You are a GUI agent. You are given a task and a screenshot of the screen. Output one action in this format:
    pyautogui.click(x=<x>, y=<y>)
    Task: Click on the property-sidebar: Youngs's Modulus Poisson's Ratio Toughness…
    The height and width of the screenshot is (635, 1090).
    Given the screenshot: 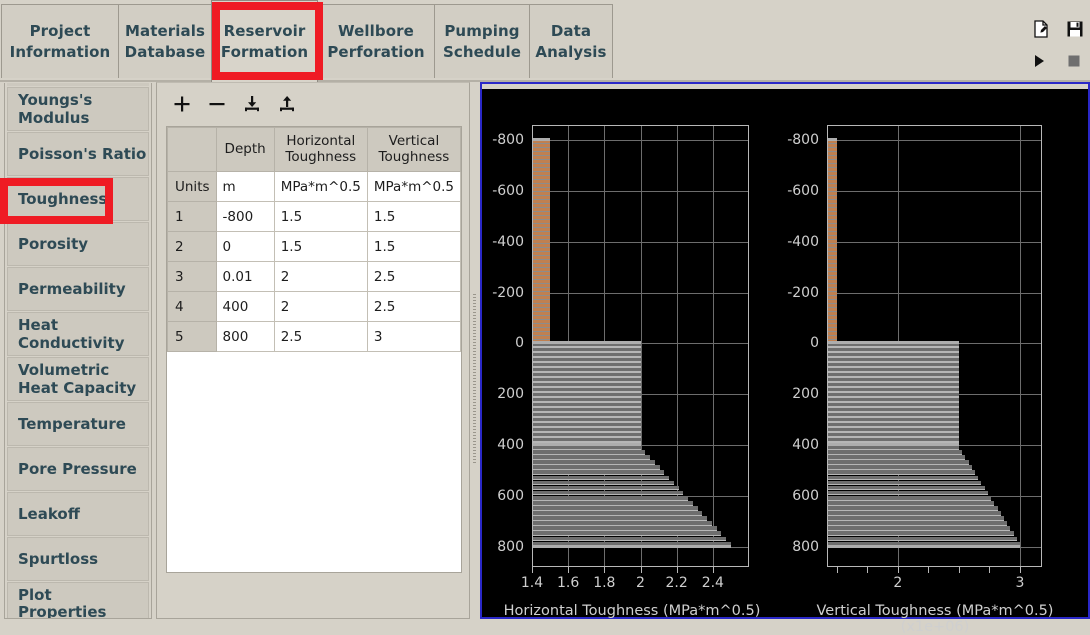 What is the action you would take?
    pyautogui.click(x=78, y=351)
    